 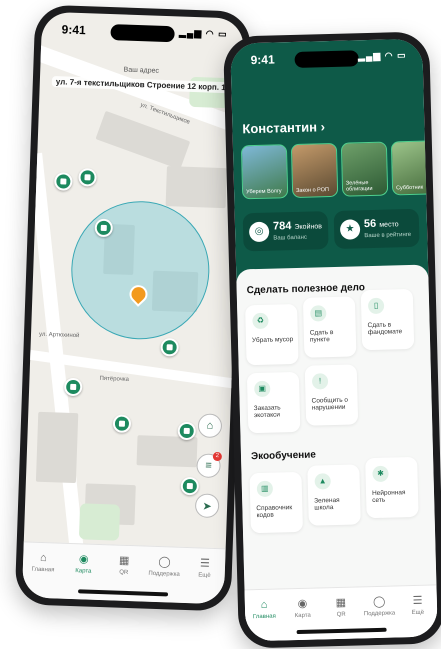 What do you see at coordinates (312, 190) in the screenshot?
I see `story-label: Закон о РОП` at bounding box center [312, 190].